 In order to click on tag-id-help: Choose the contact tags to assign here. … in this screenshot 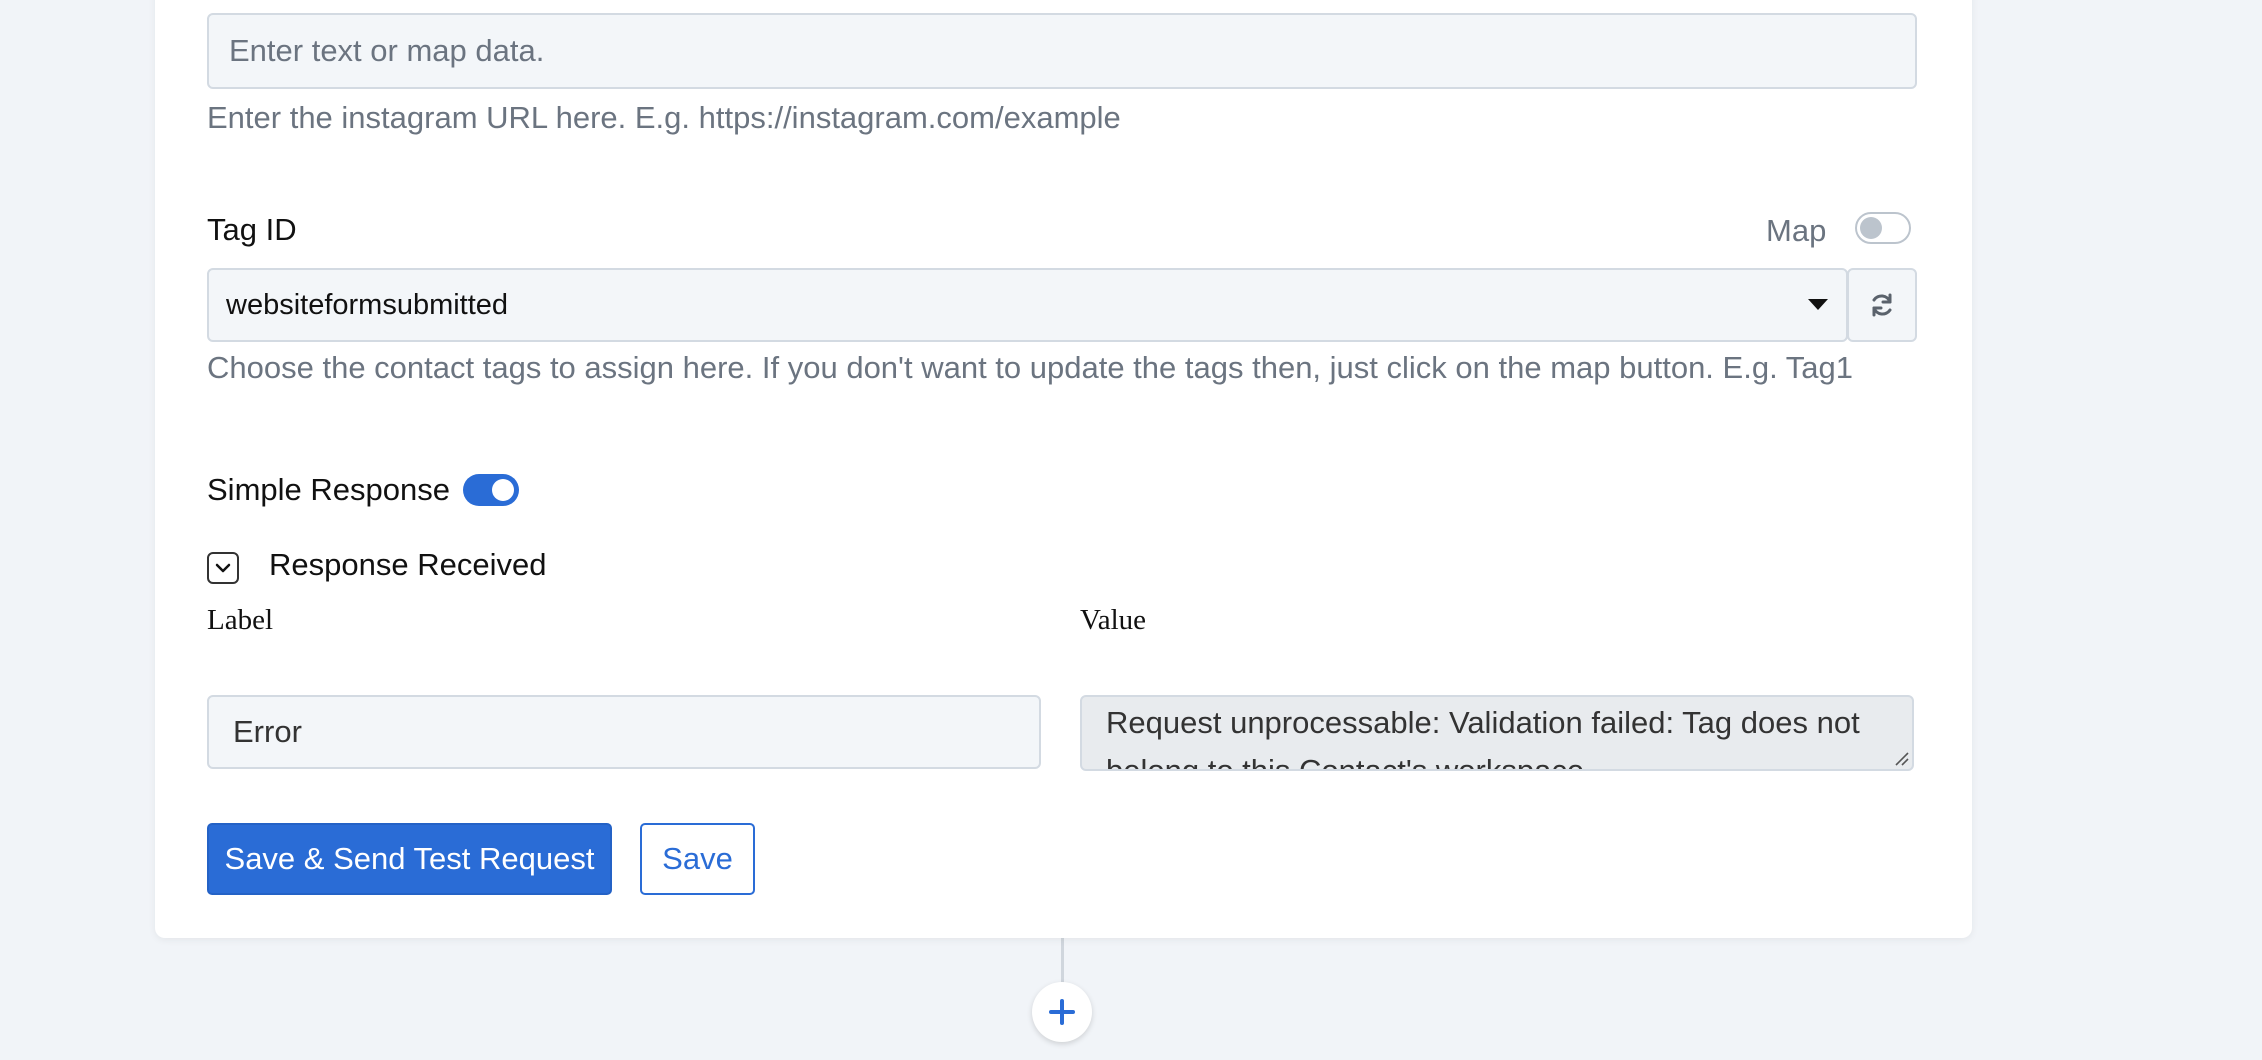, I will do `click(1030, 367)`.